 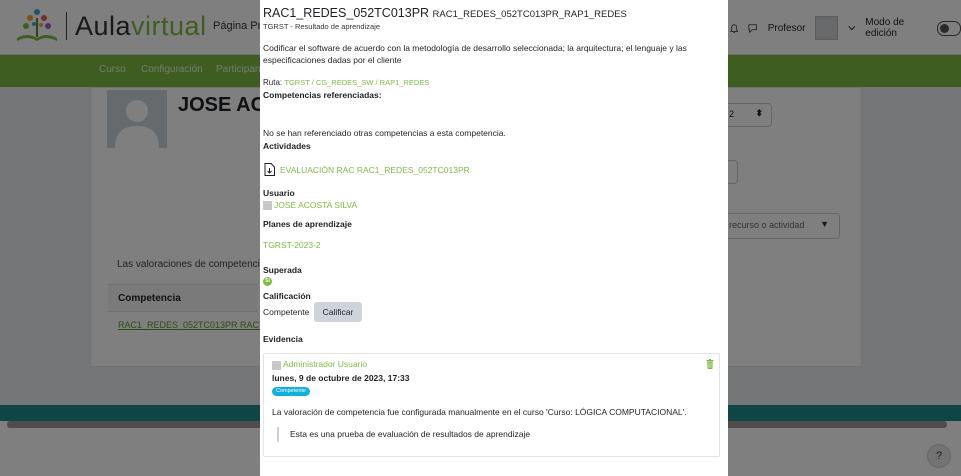 I want to click on user-link: JOSE ACOSTA SILVA, so click(x=315, y=205).